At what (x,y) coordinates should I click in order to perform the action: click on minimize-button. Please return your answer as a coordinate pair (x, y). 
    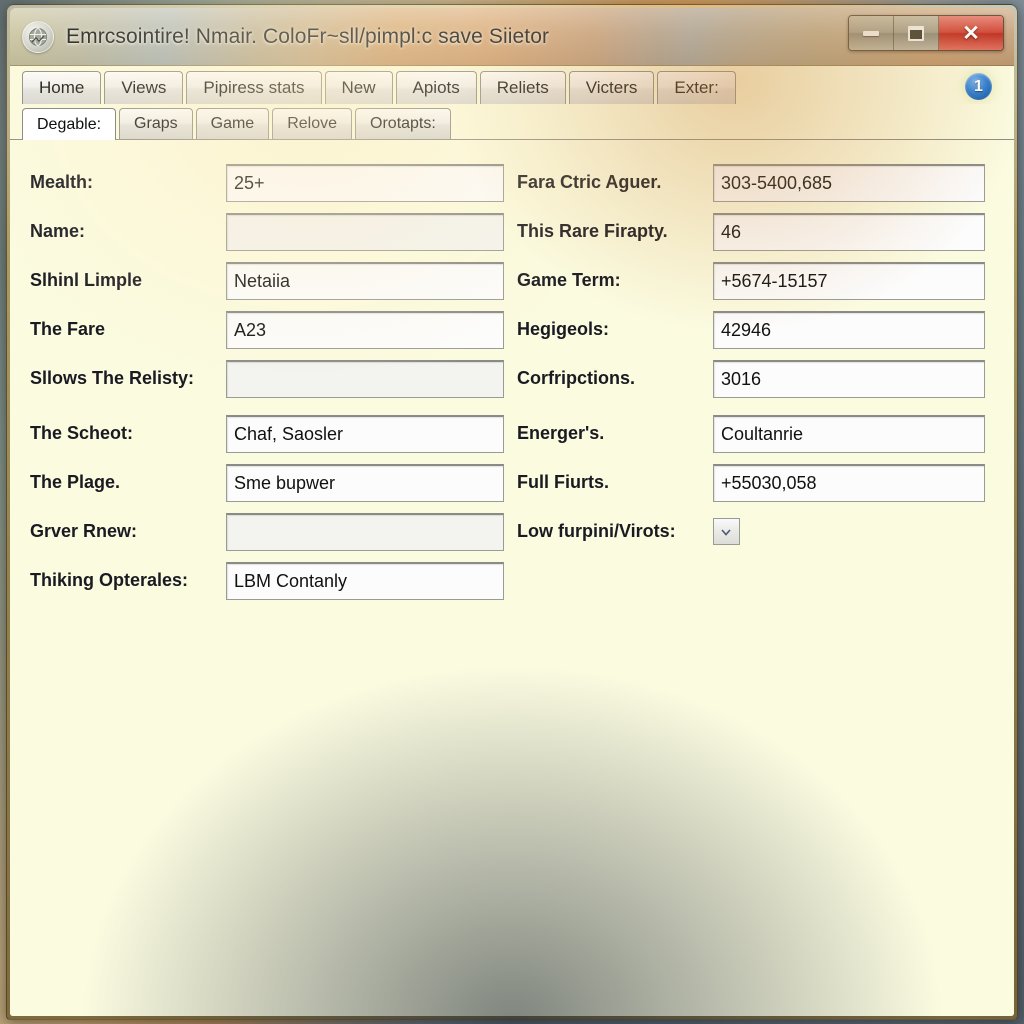
    Looking at the image, I should click on (871, 33).